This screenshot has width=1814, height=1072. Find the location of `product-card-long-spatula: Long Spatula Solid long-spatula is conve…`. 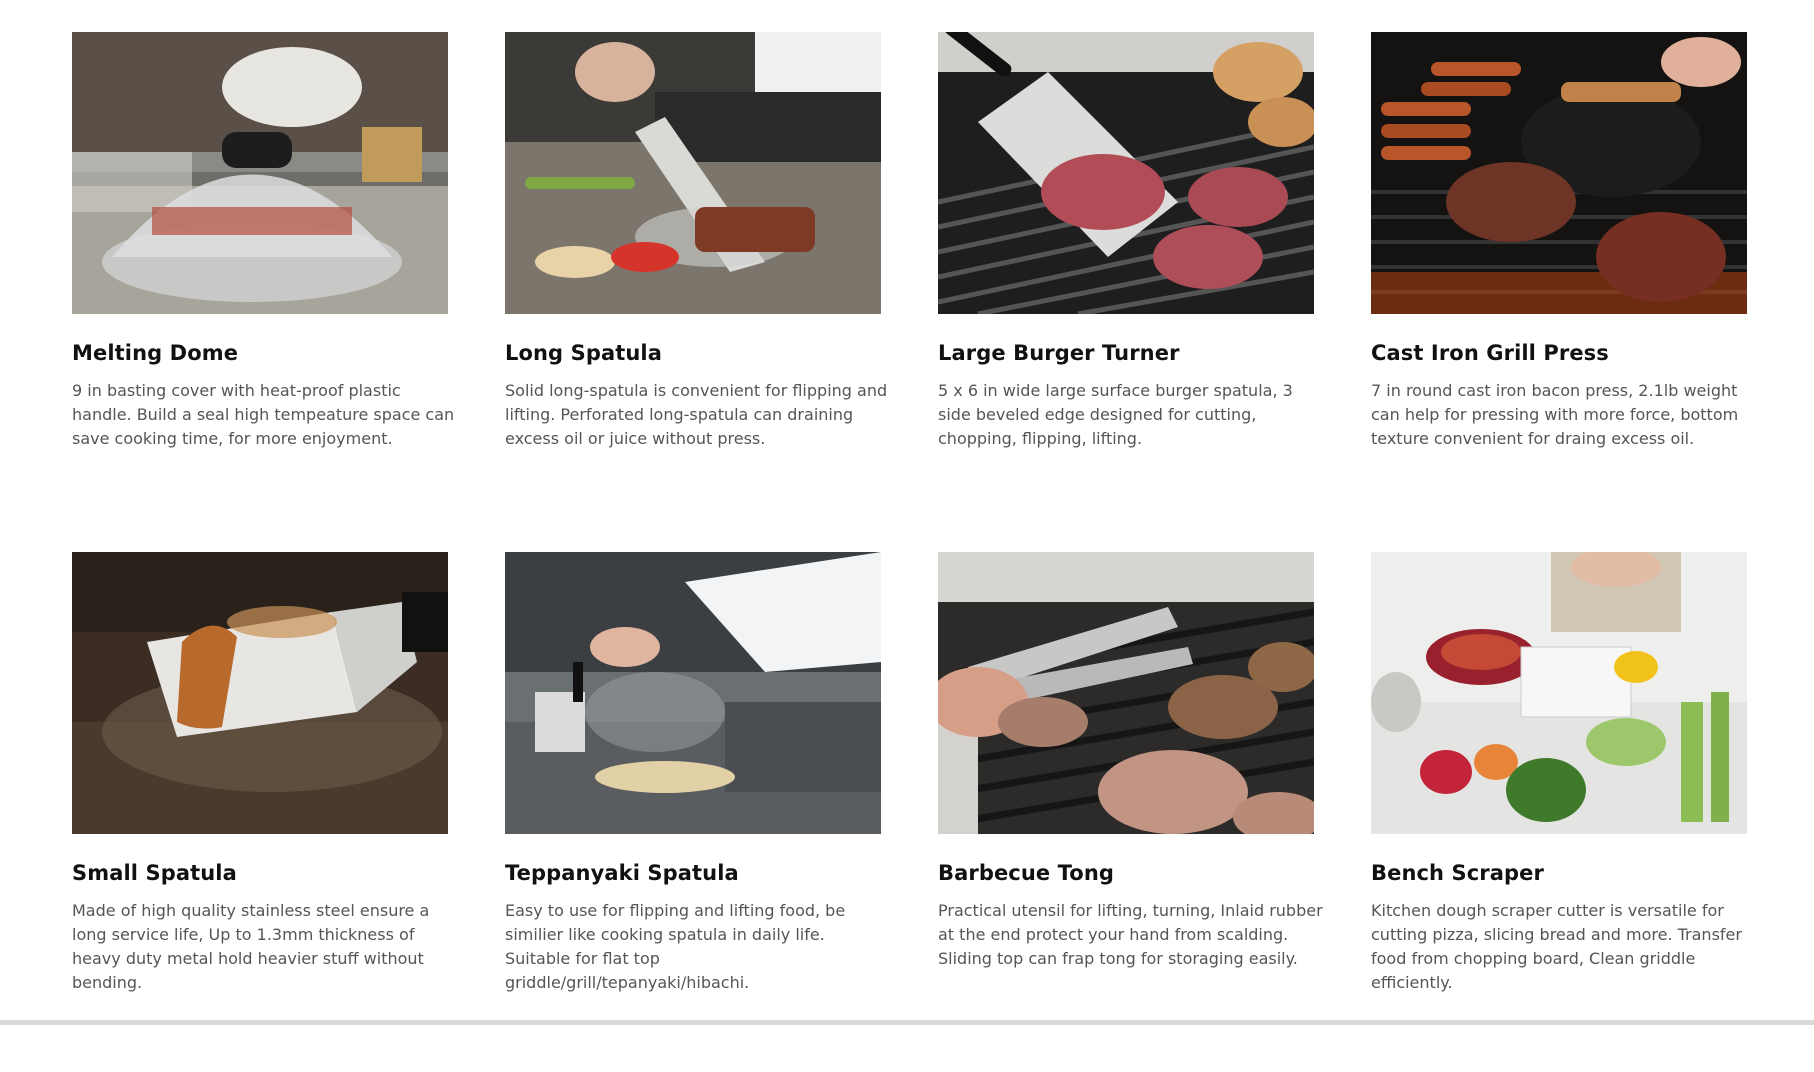

product-card-long-spatula: Long Spatula Solid long-spatula is conve… is located at coordinates (696, 292).